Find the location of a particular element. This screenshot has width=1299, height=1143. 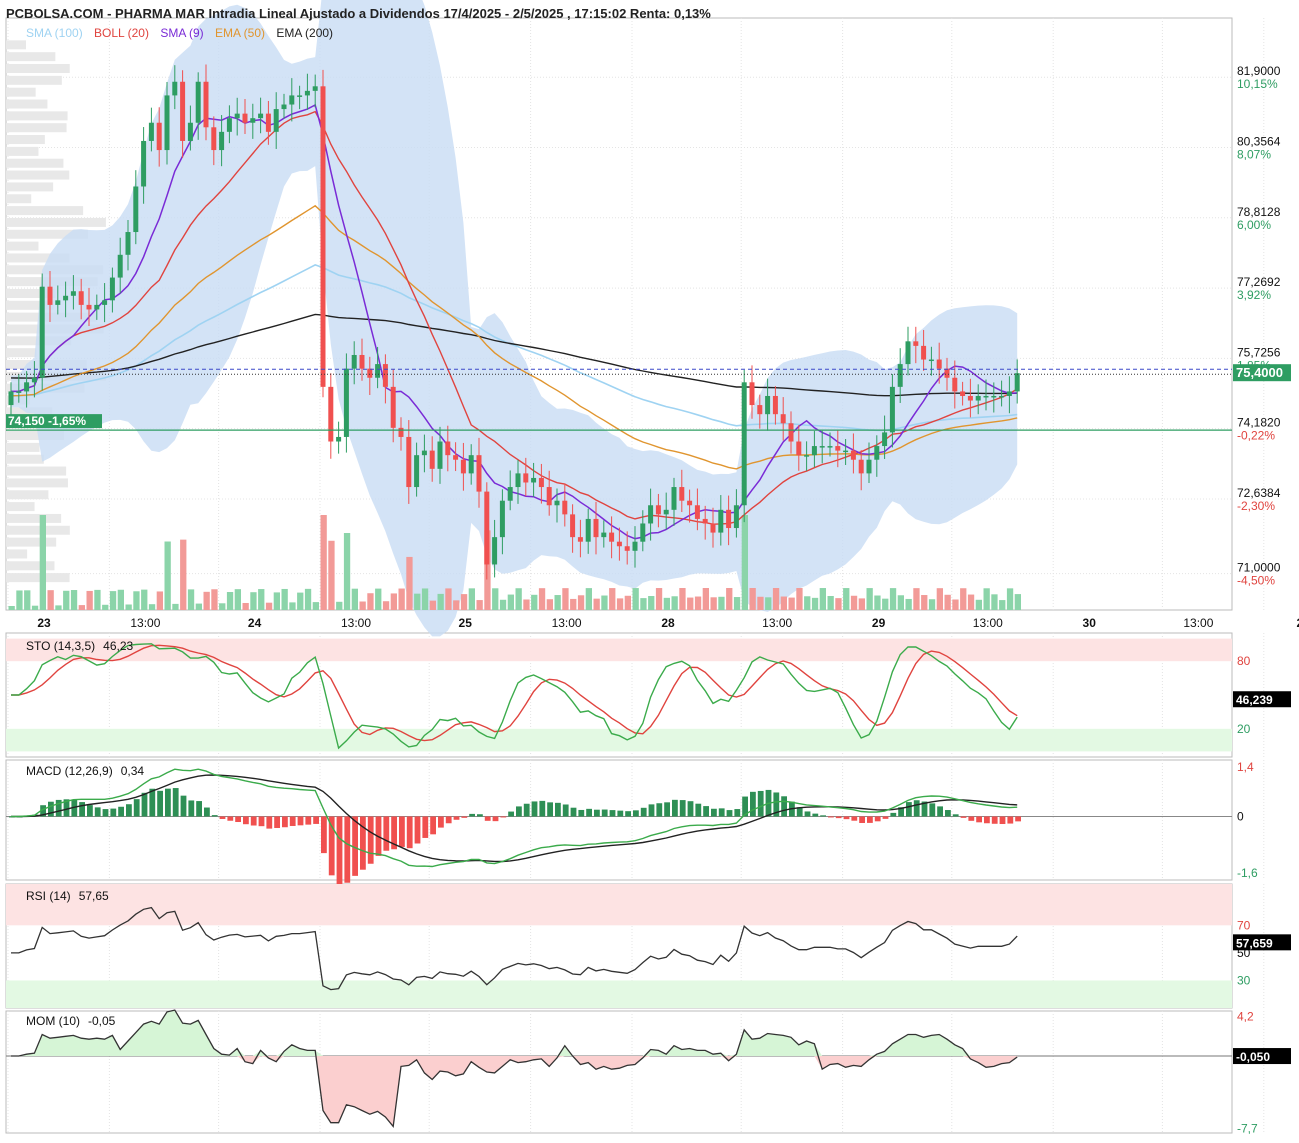

rsi-level-label: 30 is located at coordinates (1244, 980).